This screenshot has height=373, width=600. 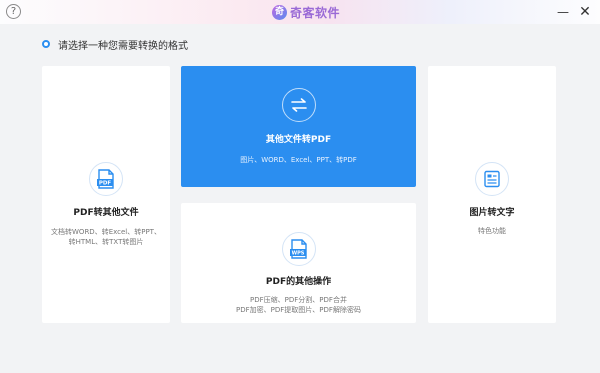 I want to click on card-description: 特色功能, so click(x=492, y=231).